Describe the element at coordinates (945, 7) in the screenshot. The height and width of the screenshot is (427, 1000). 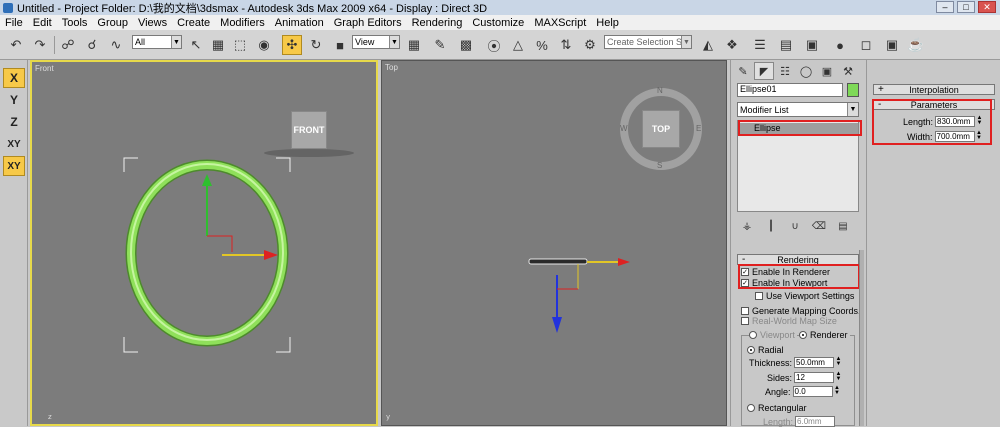
I see `minimize-button: –` at that location.